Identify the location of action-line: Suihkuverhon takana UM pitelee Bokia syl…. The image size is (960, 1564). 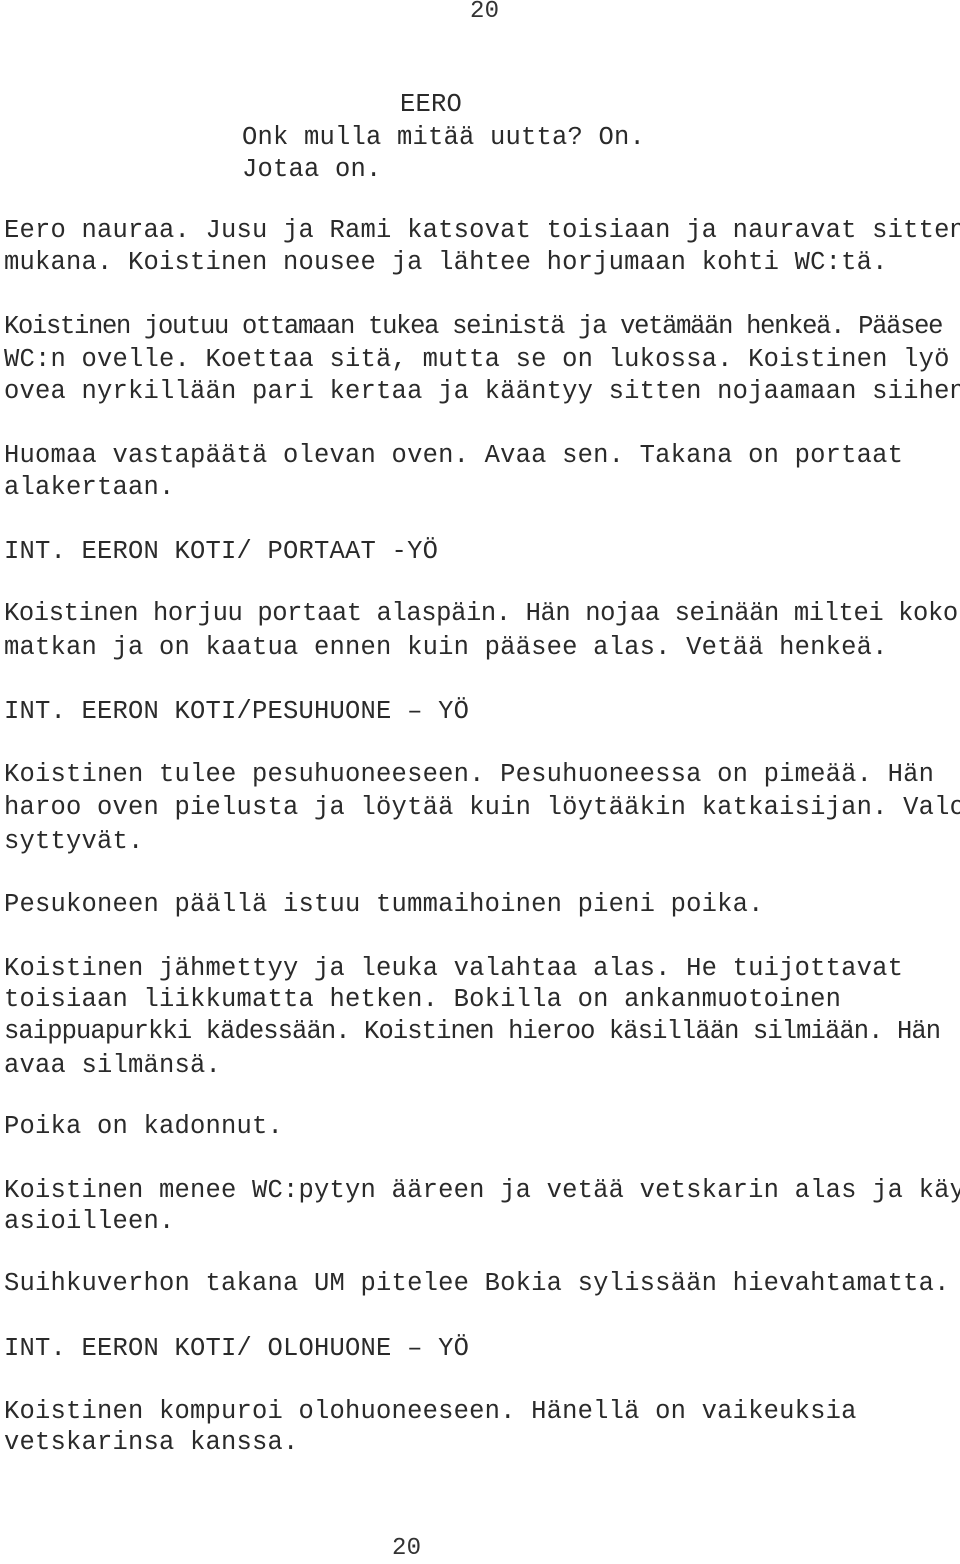
(477, 1283).